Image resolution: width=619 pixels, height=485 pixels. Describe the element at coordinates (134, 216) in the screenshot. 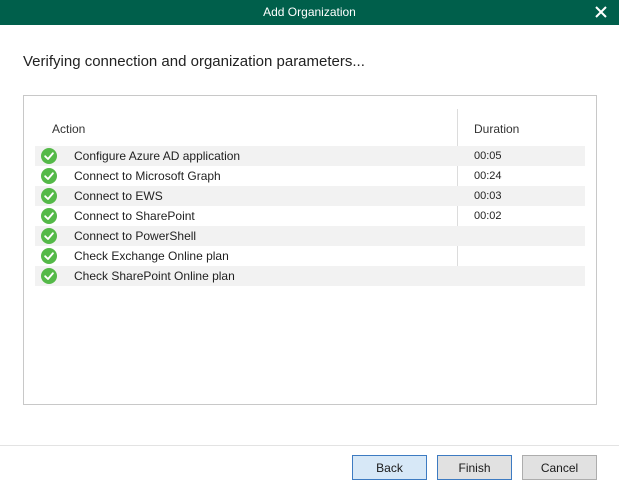

I see `action-label: Connect to SharePoint` at that location.